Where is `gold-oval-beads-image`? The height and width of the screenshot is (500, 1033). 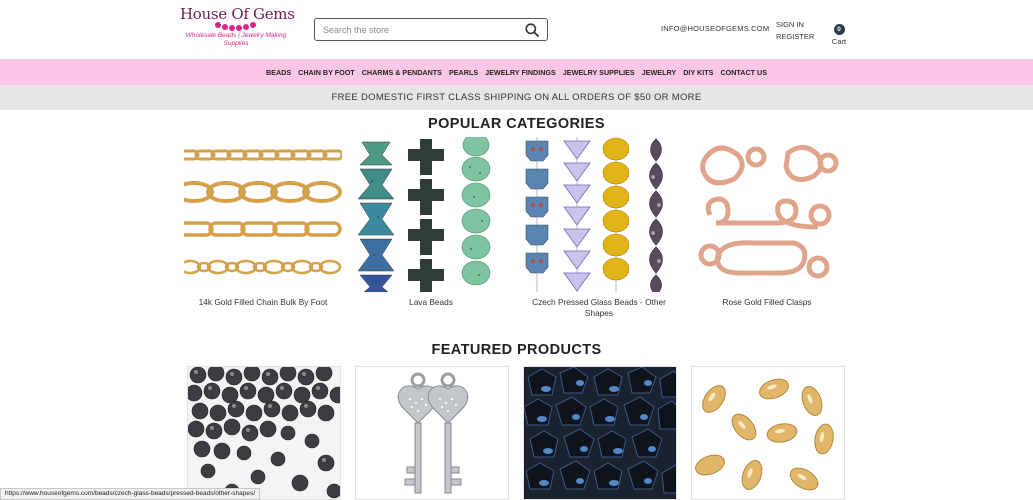 gold-oval-beads-image is located at coordinates (768, 433).